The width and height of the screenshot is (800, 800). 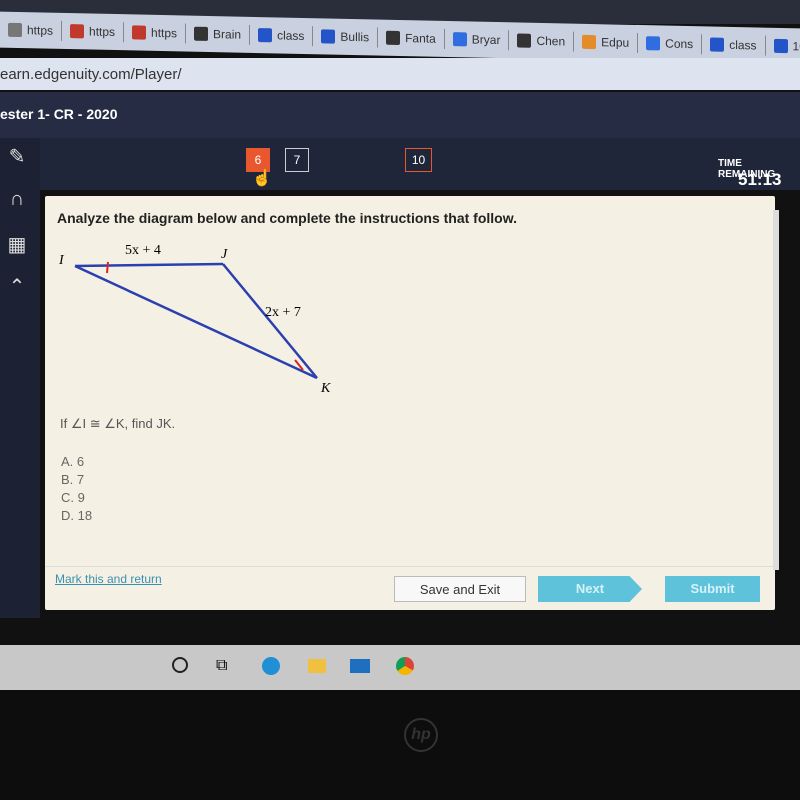 What do you see at coordinates (118, 423) in the screenshot?
I see `question-prompt: If ∠I ≅ ∠K, find JK.` at bounding box center [118, 423].